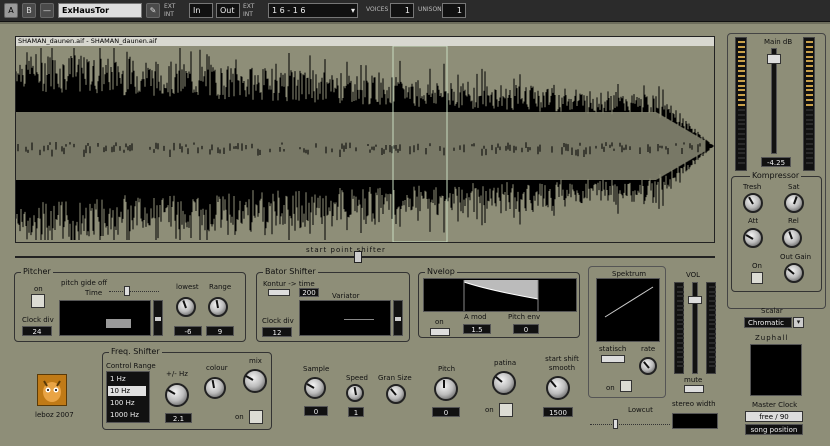 This screenshot has width=830, height=446. I want to click on variator-scroll-track, so click(398, 318).